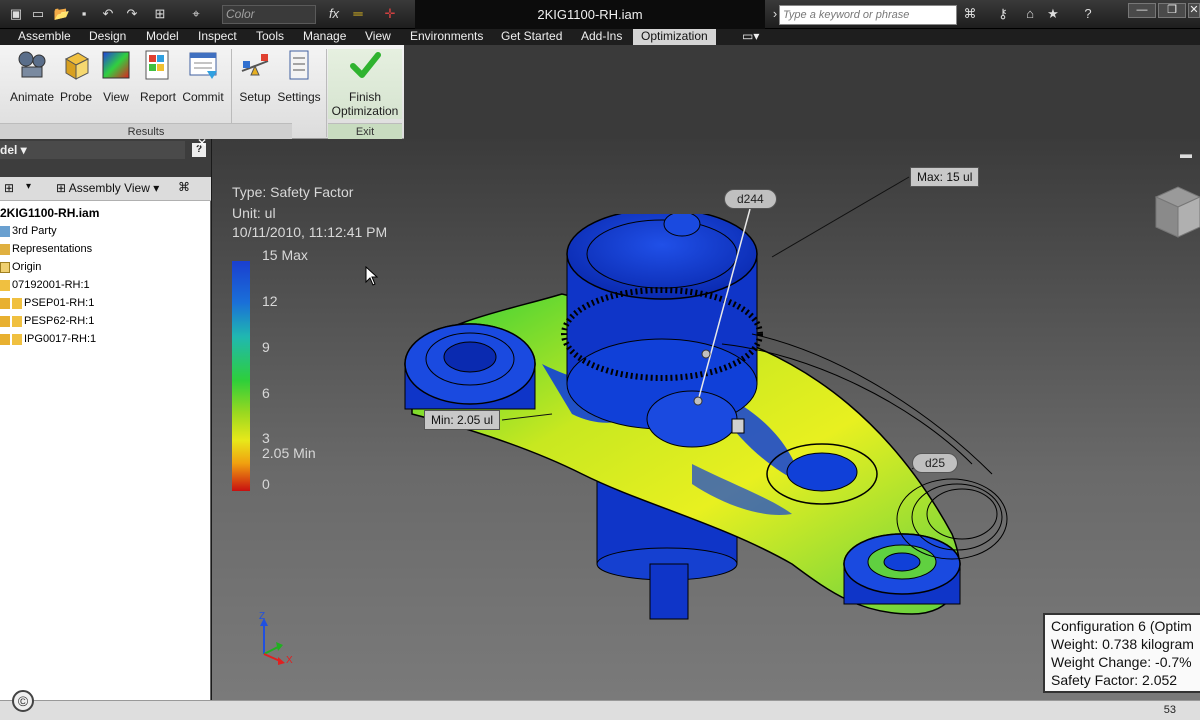 This screenshot has width=1200, height=720. Describe the element at coordinates (531, 37) in the screenshot. I see `tab-get-started: Get Started` at that location.